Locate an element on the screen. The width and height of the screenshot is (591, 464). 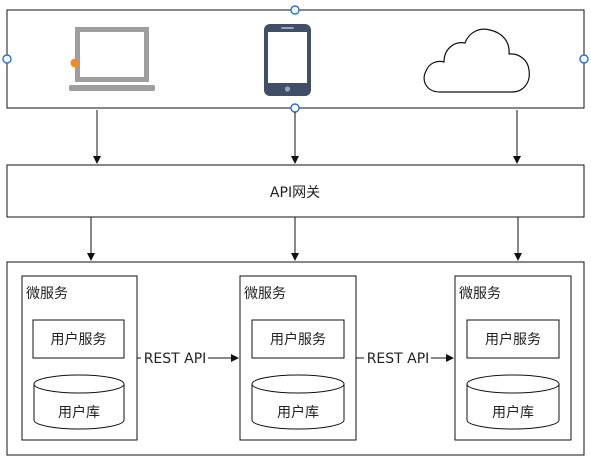
resize-handle-right is located at coordinates (584, 59).